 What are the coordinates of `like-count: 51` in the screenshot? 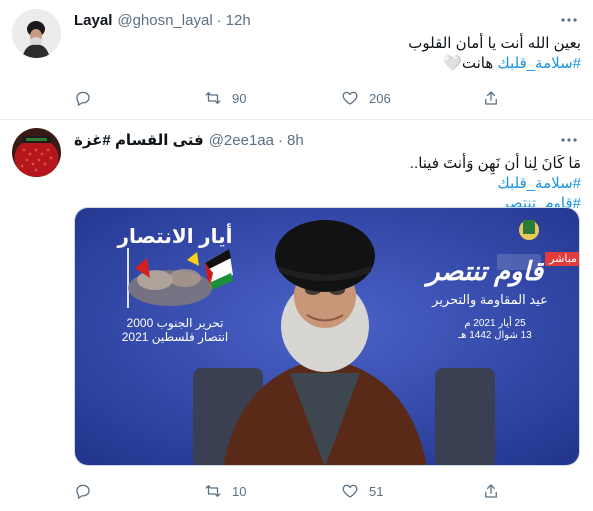 It's located at (376, 491).